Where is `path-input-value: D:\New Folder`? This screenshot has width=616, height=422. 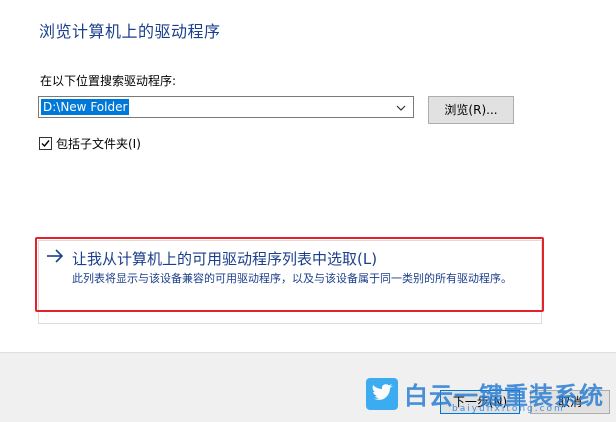
path-input-value: D:\New Folder is located at coordinates (85, 107).